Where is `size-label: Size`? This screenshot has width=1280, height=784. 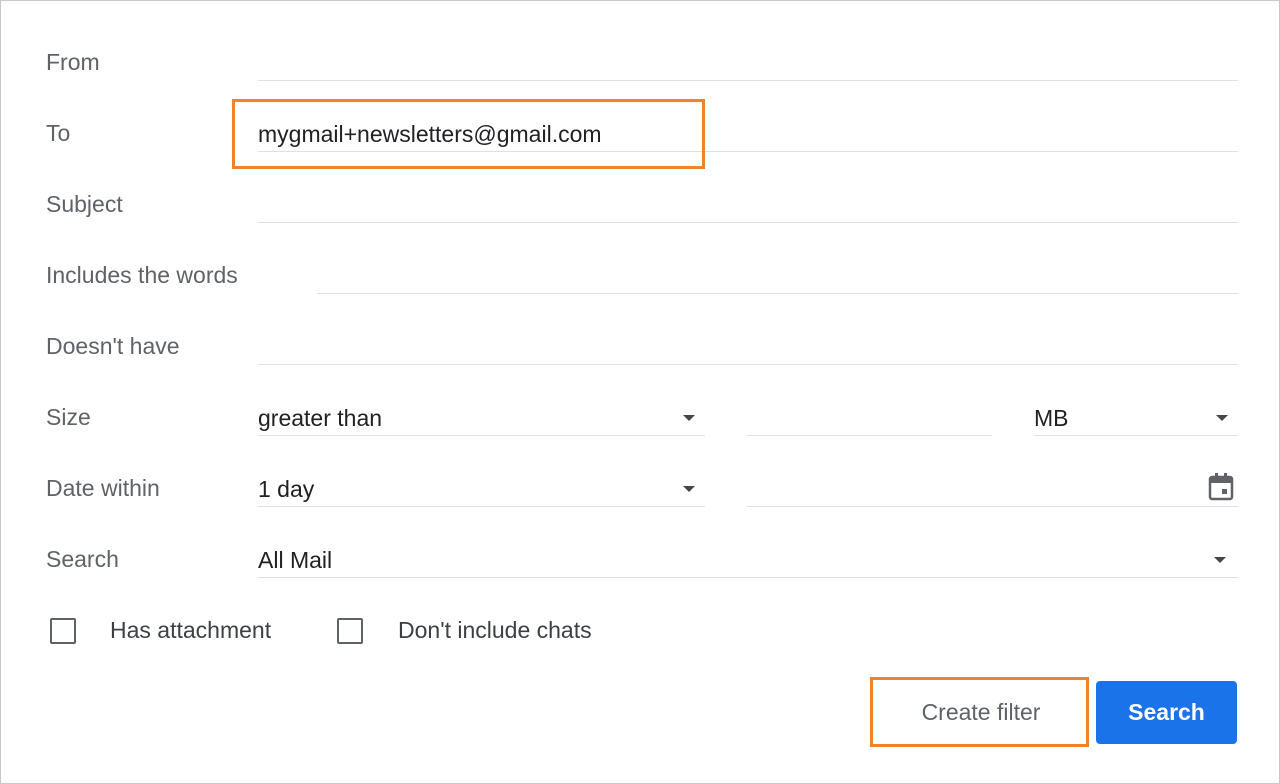
size-label: Size is located at coordinates (68, 417).